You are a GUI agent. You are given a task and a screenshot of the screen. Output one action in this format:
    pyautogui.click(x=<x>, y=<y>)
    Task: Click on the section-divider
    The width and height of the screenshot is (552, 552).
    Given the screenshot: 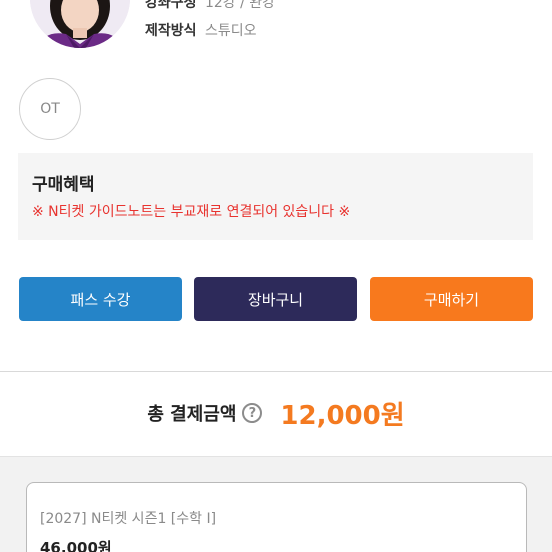 What is the action you would take?
    pyautogui.click(x=276, y=371)
    